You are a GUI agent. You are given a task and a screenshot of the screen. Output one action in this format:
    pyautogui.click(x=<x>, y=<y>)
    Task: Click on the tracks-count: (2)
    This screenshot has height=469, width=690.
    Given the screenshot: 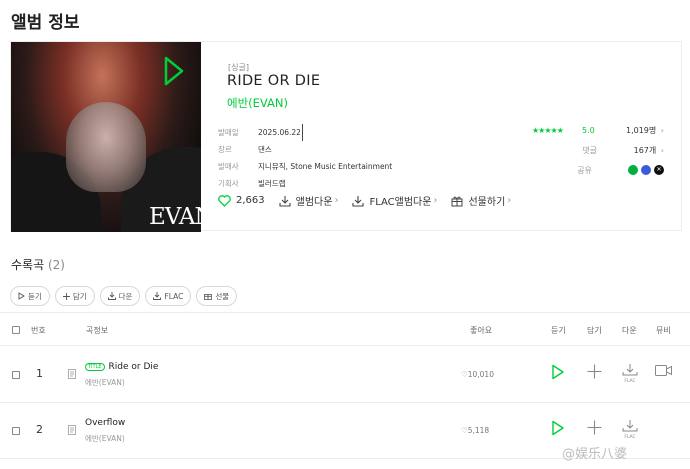 What is the action you would take?
    pyautogui.click(x=56, y=265)
    